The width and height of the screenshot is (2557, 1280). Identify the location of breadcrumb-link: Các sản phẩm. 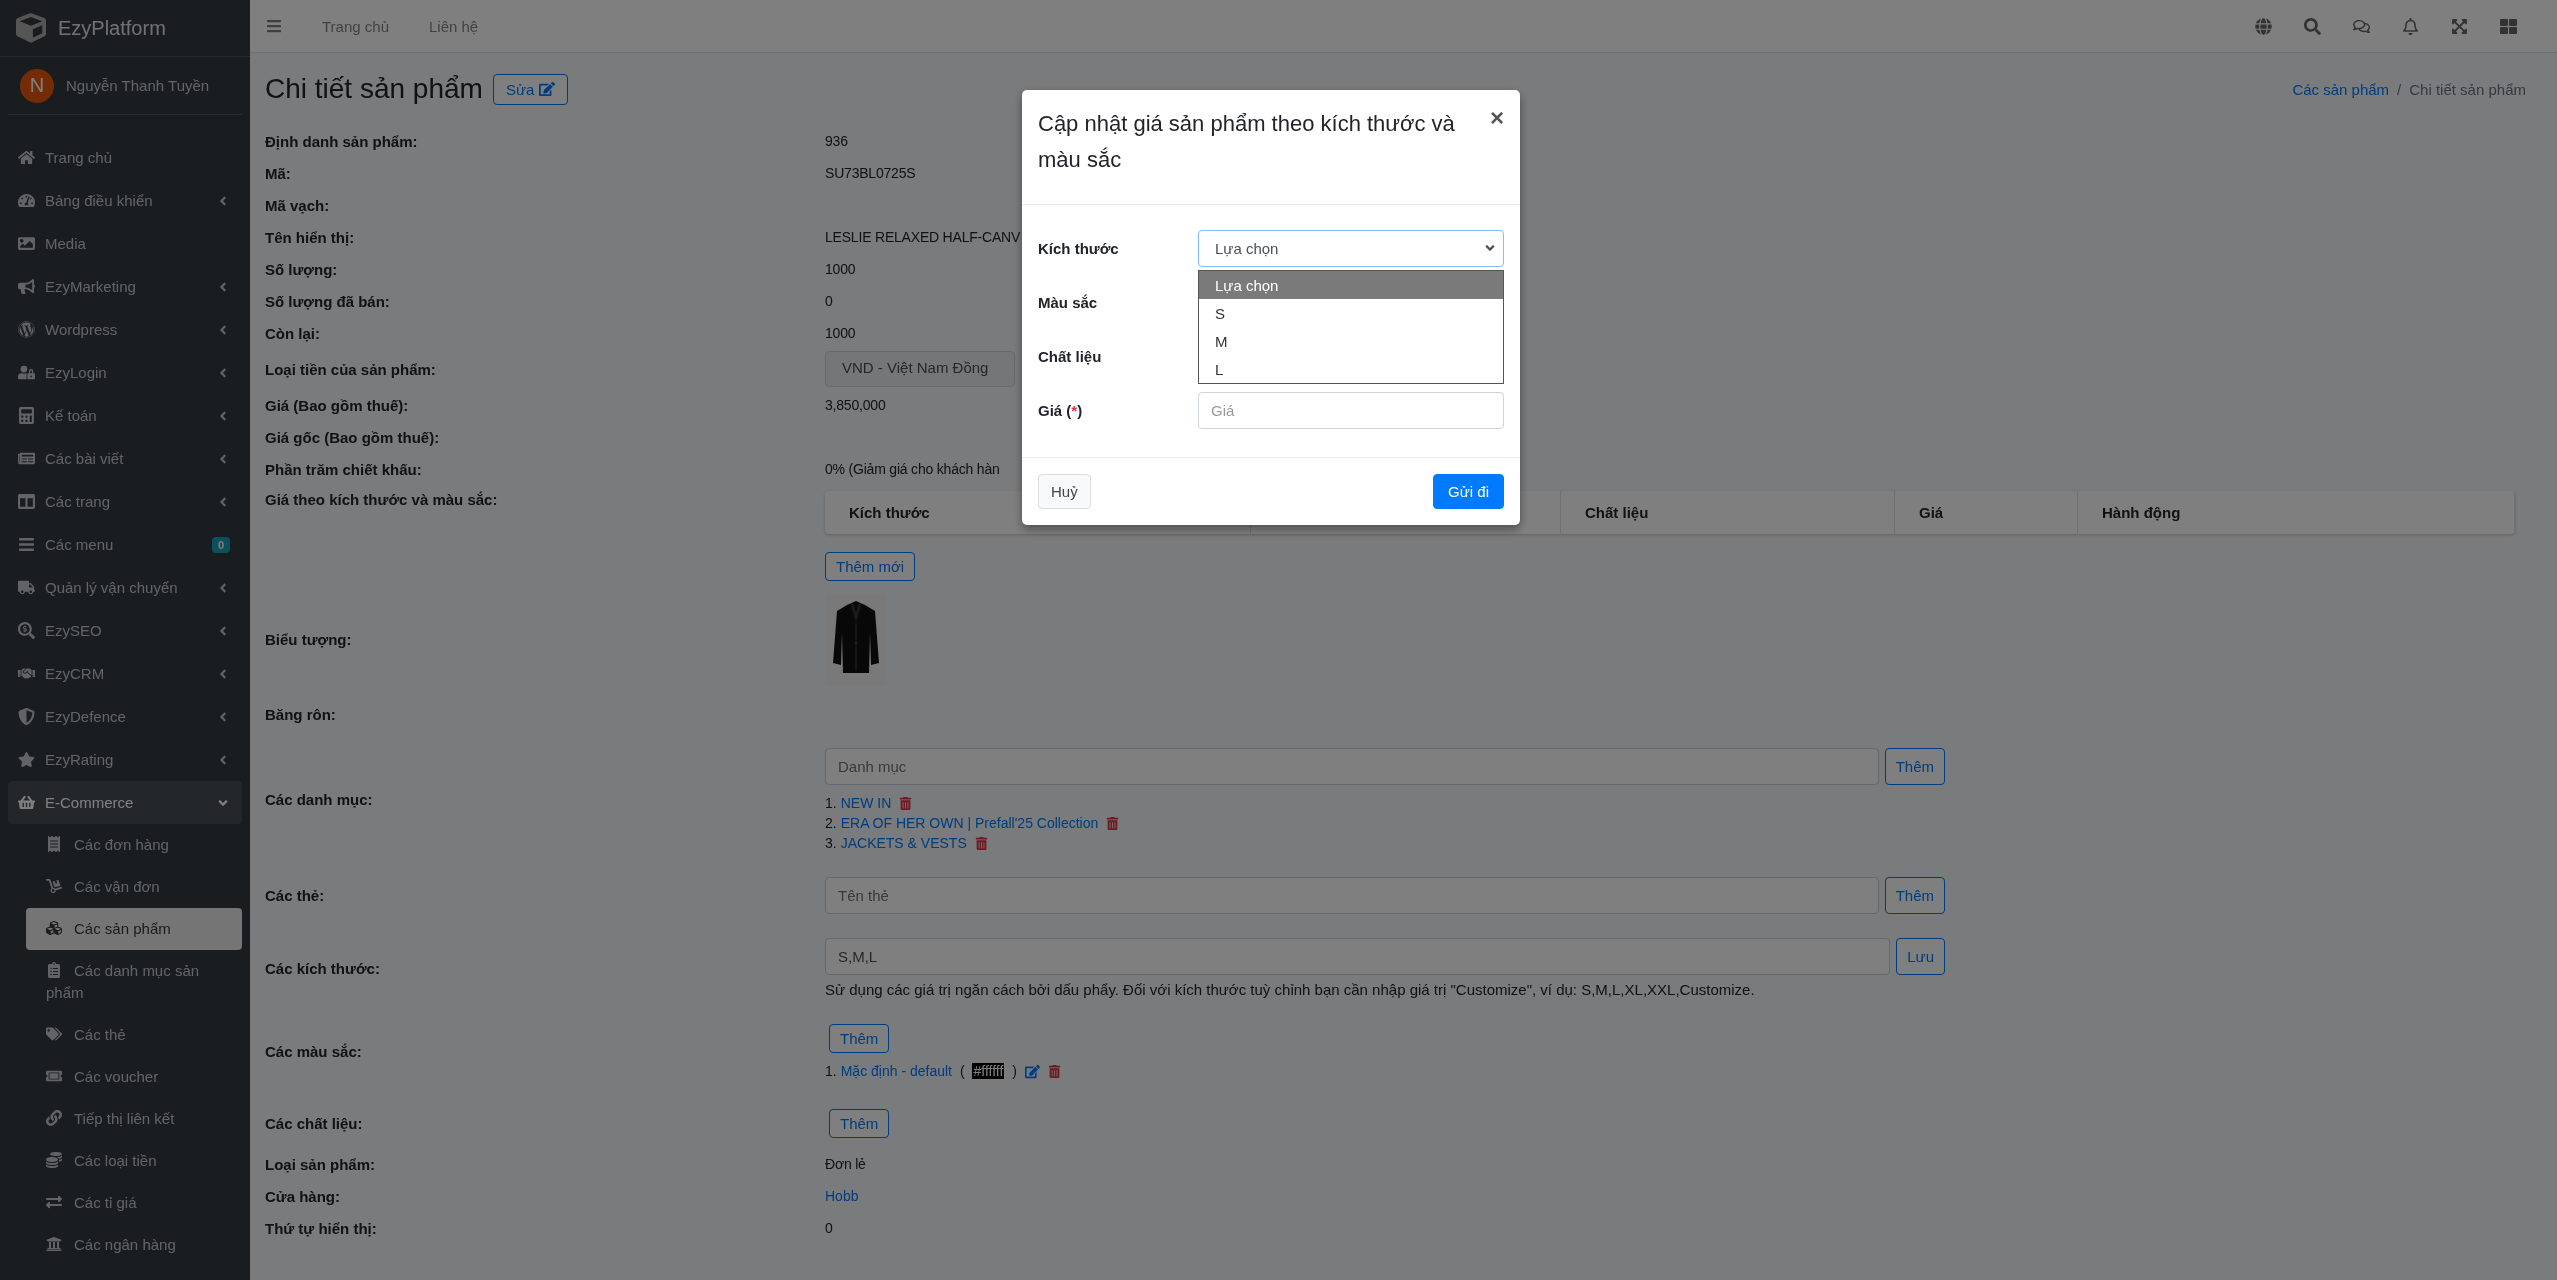
(2341, 89).